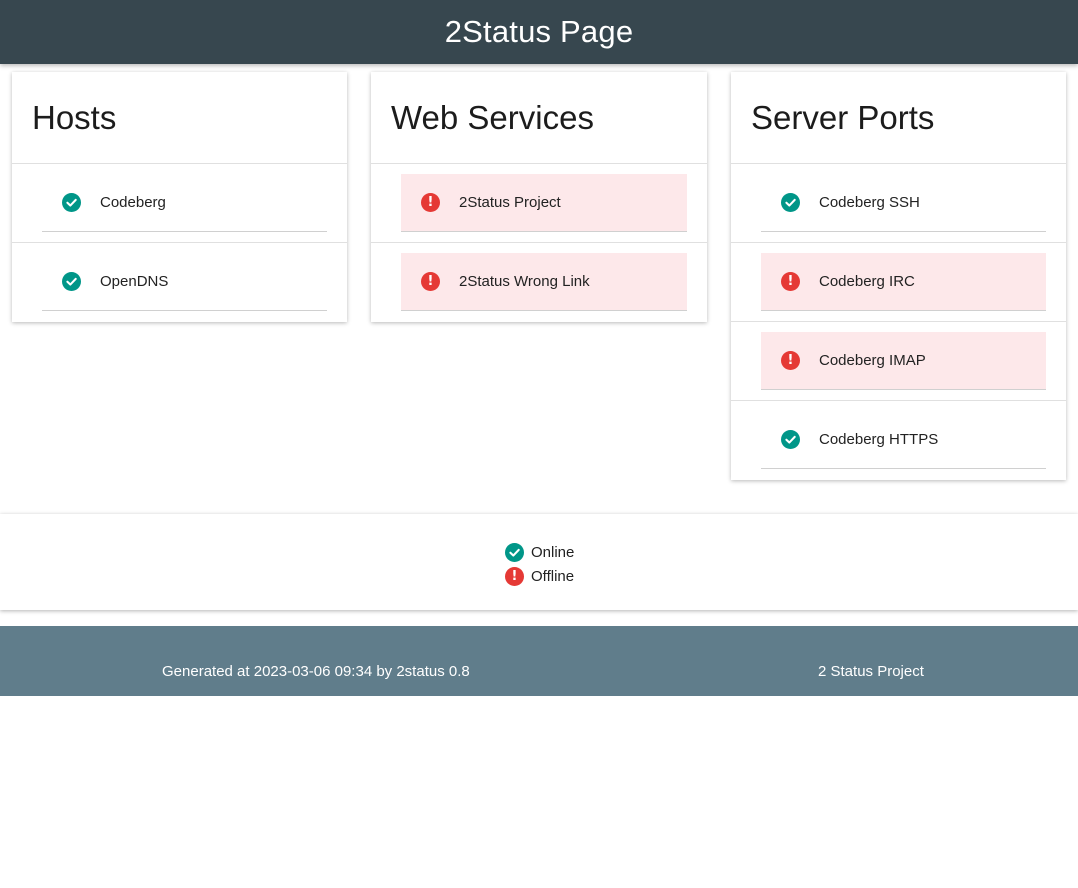 The width and height of the screenshot is (1078, 888). I want to click on status-item-label: 2Status Wrong Link, so click(524, 281).